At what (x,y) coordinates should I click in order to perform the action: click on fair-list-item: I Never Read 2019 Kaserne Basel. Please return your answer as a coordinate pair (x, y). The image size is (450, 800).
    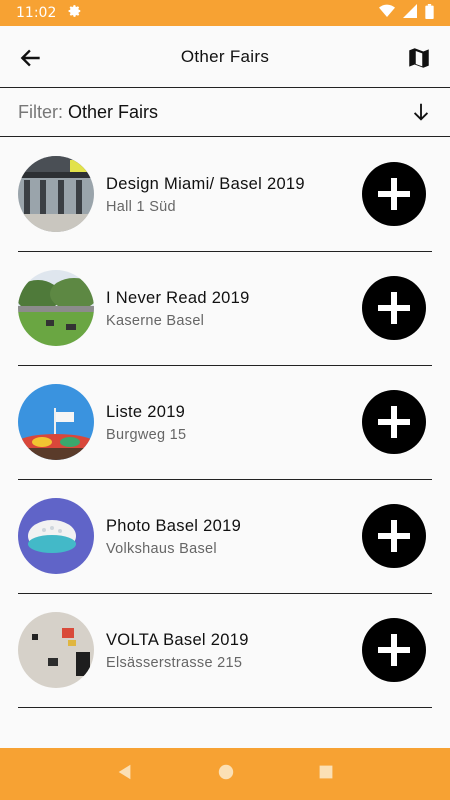
    Looking at the image, I should click on (225, 309).